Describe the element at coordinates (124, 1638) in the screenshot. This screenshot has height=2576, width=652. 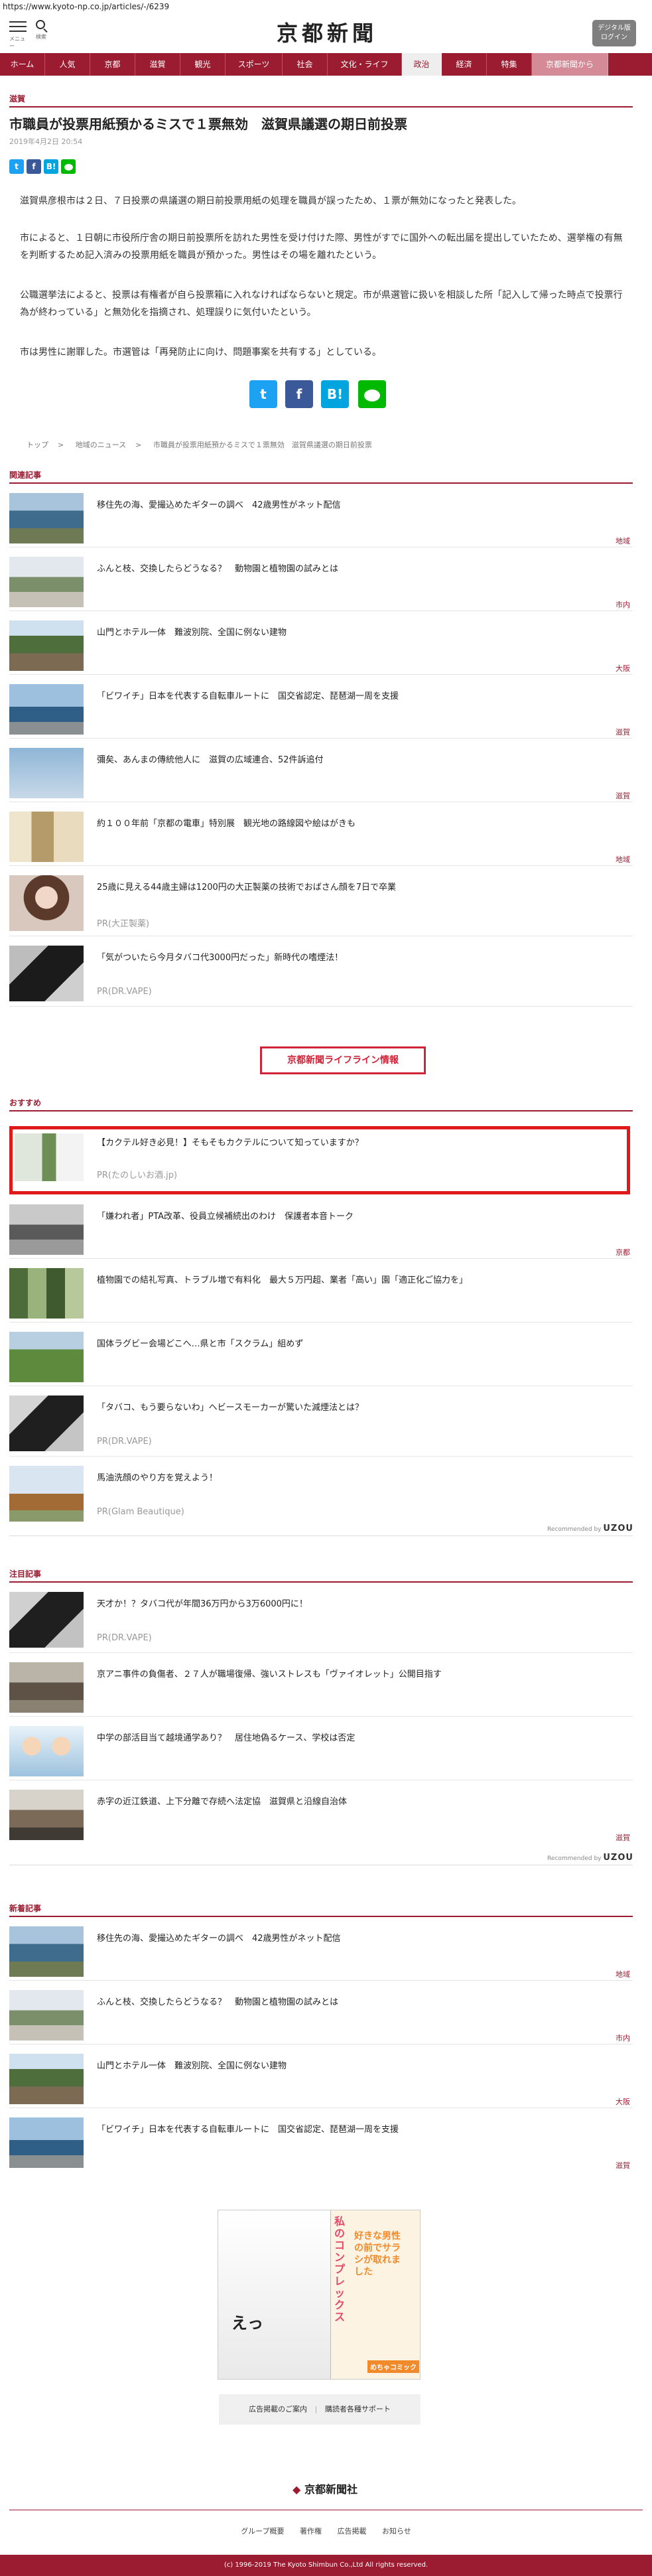
I see `item-sponsor: PR(DR.VAPE)` at that location.